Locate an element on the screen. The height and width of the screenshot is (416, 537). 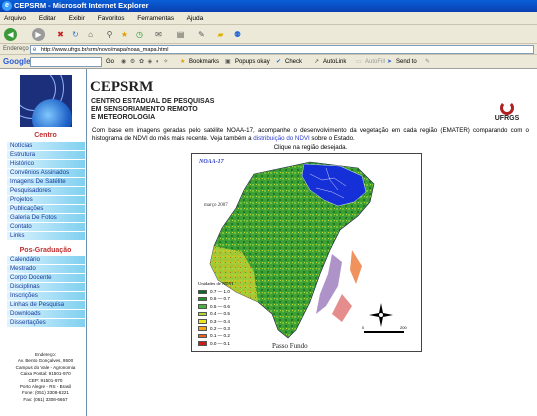
sidebar-item-publicacoes: Publicações is located at coordinates (46, 209).